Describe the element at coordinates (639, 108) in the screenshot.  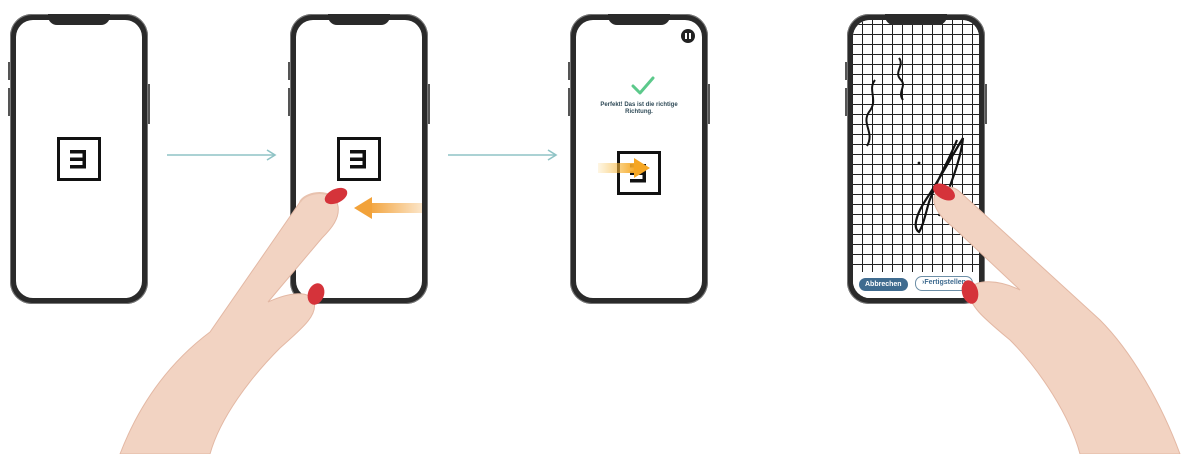
I see `feedback-message: Perfekt! Das ist die richtige Richtung.` at that location.